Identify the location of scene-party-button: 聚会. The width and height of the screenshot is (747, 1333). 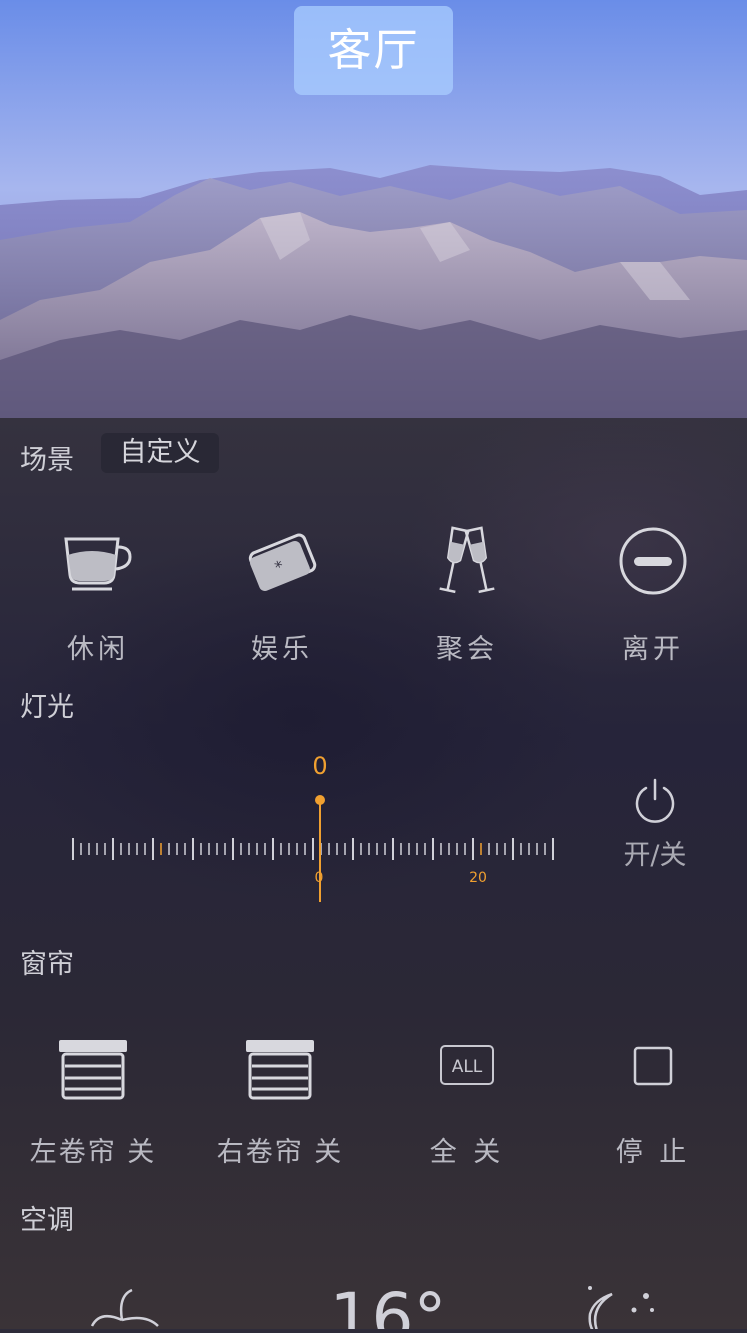
(467, 595).